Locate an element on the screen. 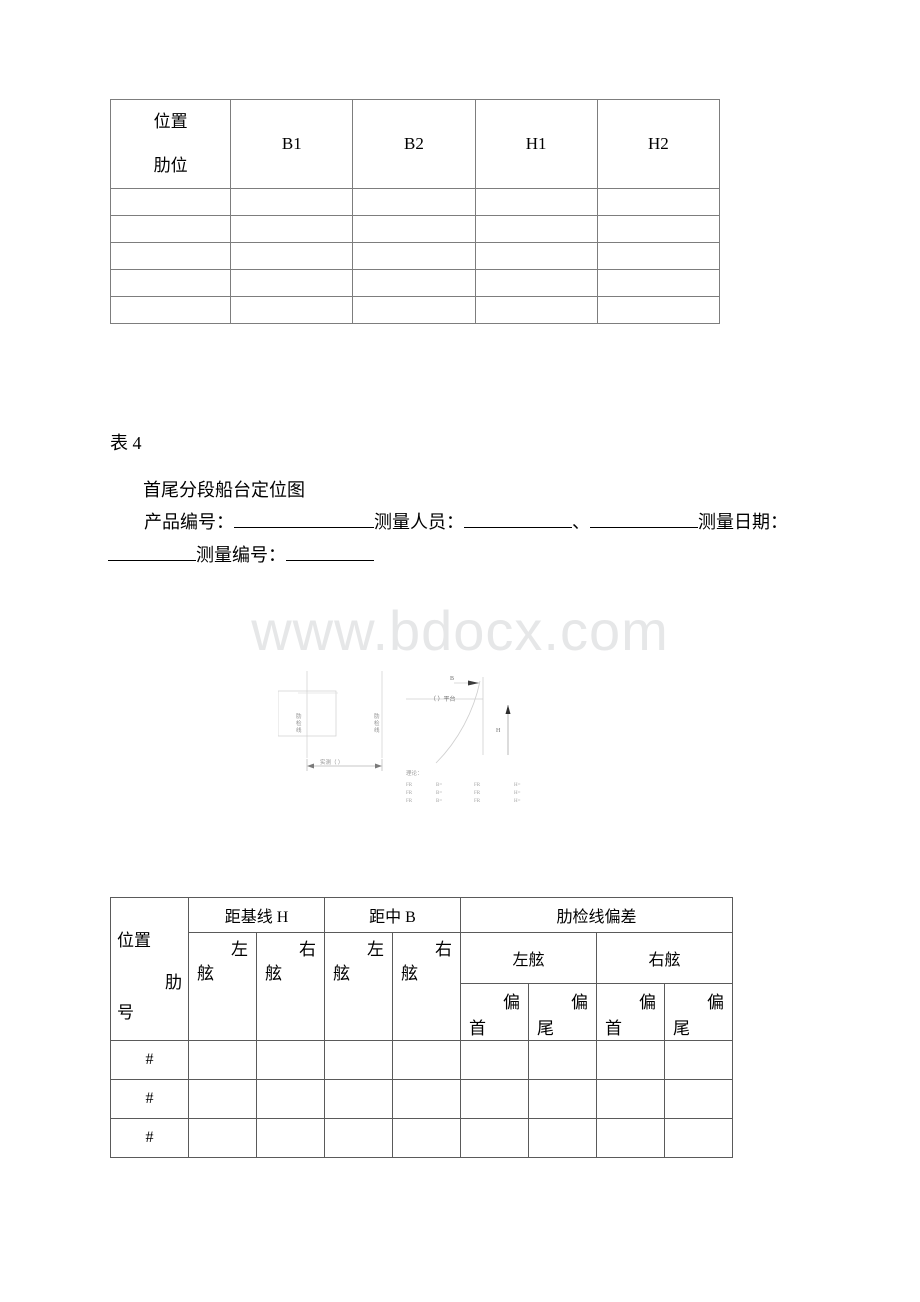 The width and height of the screenshot is (920, 1302). column-header-h2: H2 is located at coordinates (658, 144).